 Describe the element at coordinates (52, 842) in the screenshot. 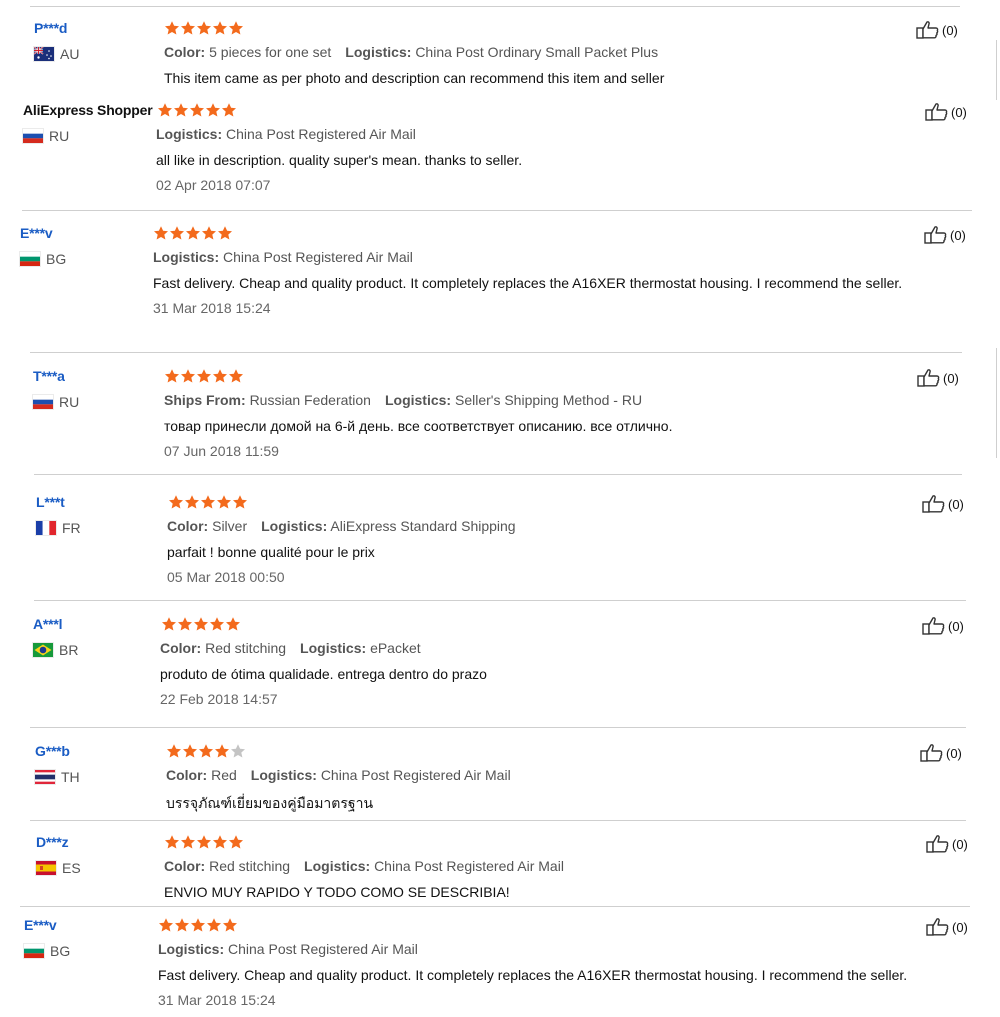

I see `reviewer-name: D***z` at that location.